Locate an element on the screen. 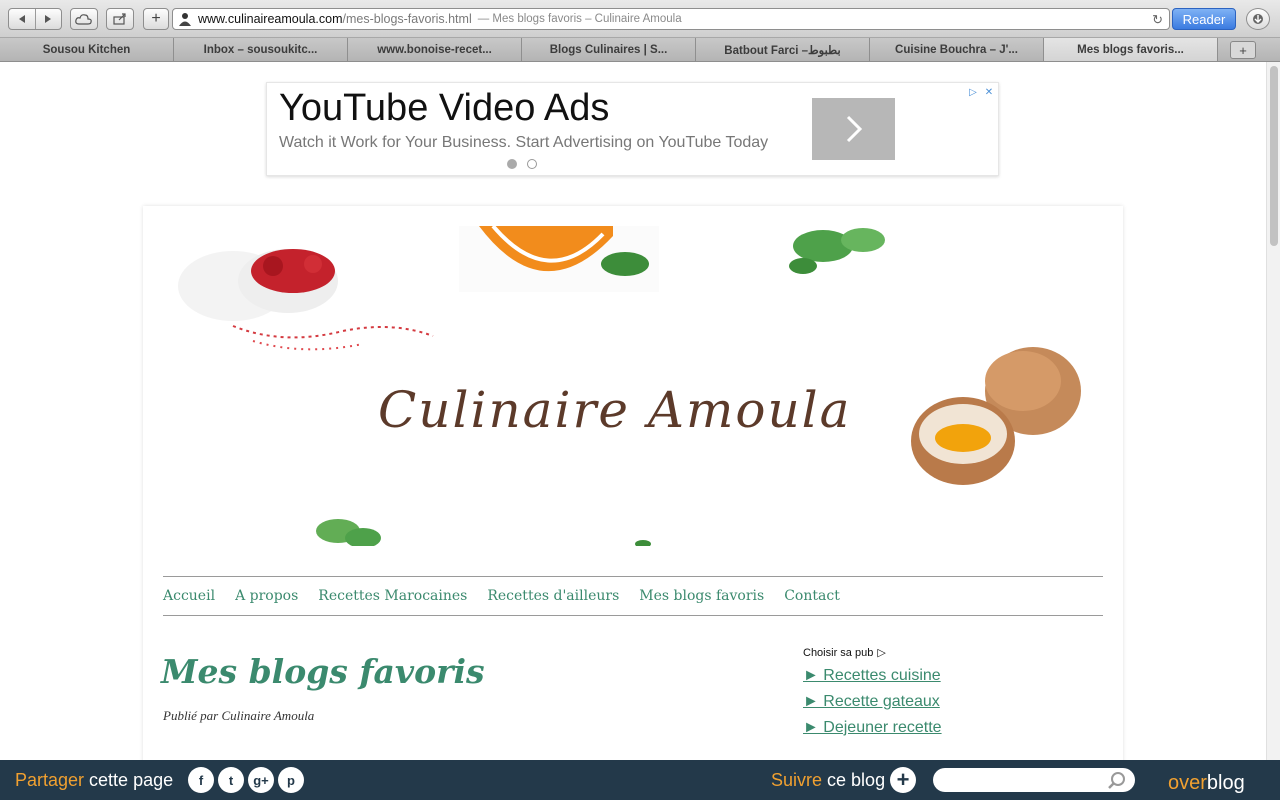 The image size is (1280, 800). share-rest: cette page is located at coordinates (129, 780).